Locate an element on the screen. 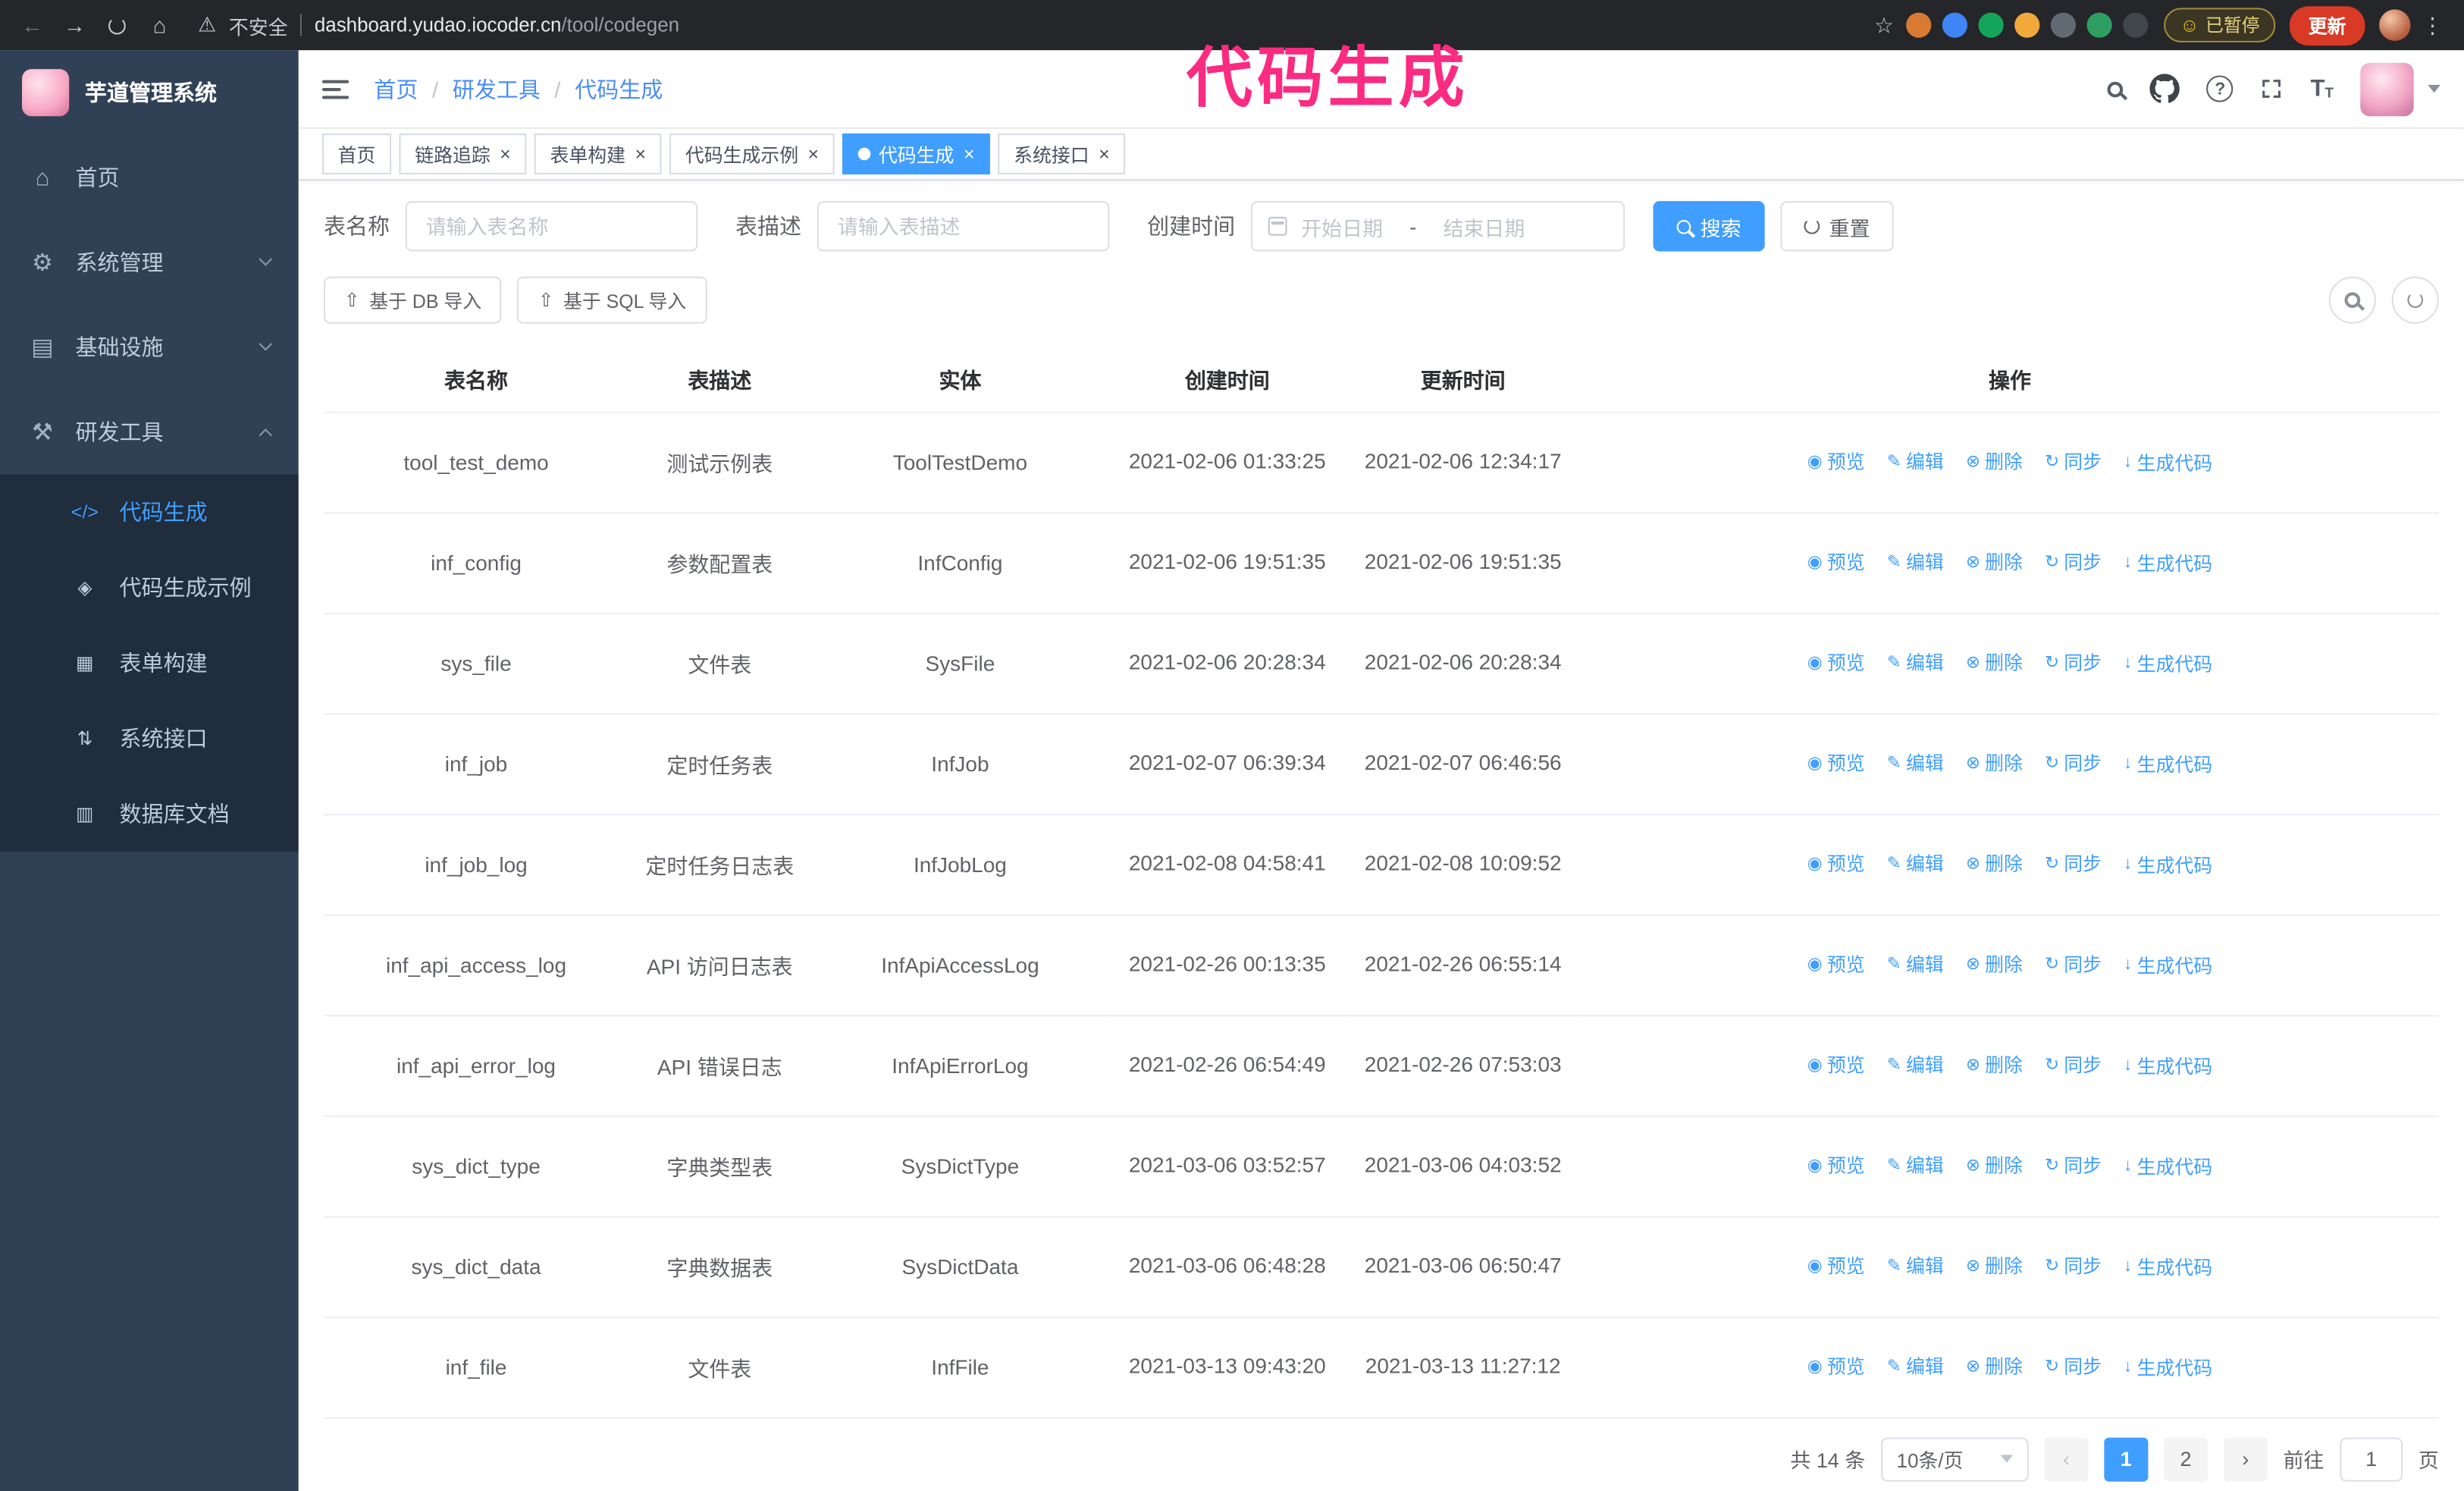 The height and width of the screenshot is (1491, 2464). toggle-search-button is located at coordinates (2352, 300).